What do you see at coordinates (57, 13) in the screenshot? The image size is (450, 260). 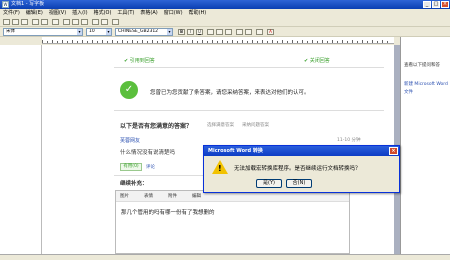 I see `menu-view: 视图(V)` at bounding box center [57, 13].